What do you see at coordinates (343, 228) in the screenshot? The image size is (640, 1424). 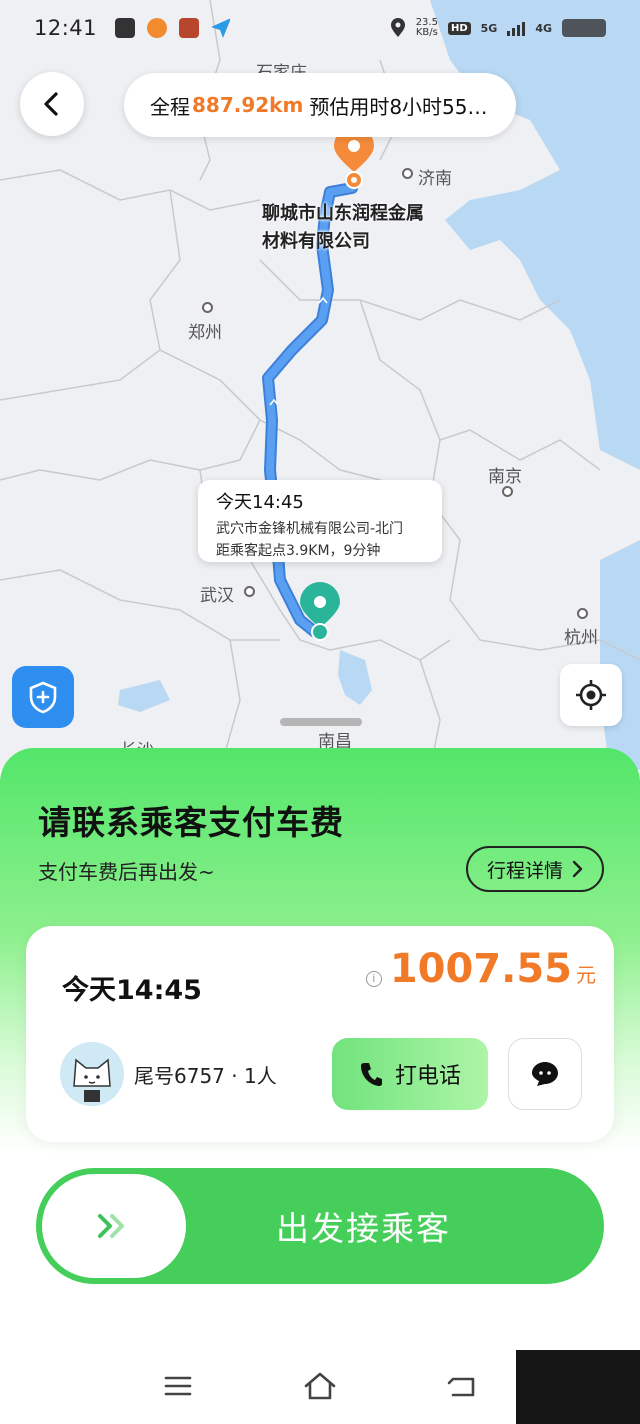 I see `destination-label: 聊城市山东润程金属 材料有限公司` at bounding box center [343, 228].